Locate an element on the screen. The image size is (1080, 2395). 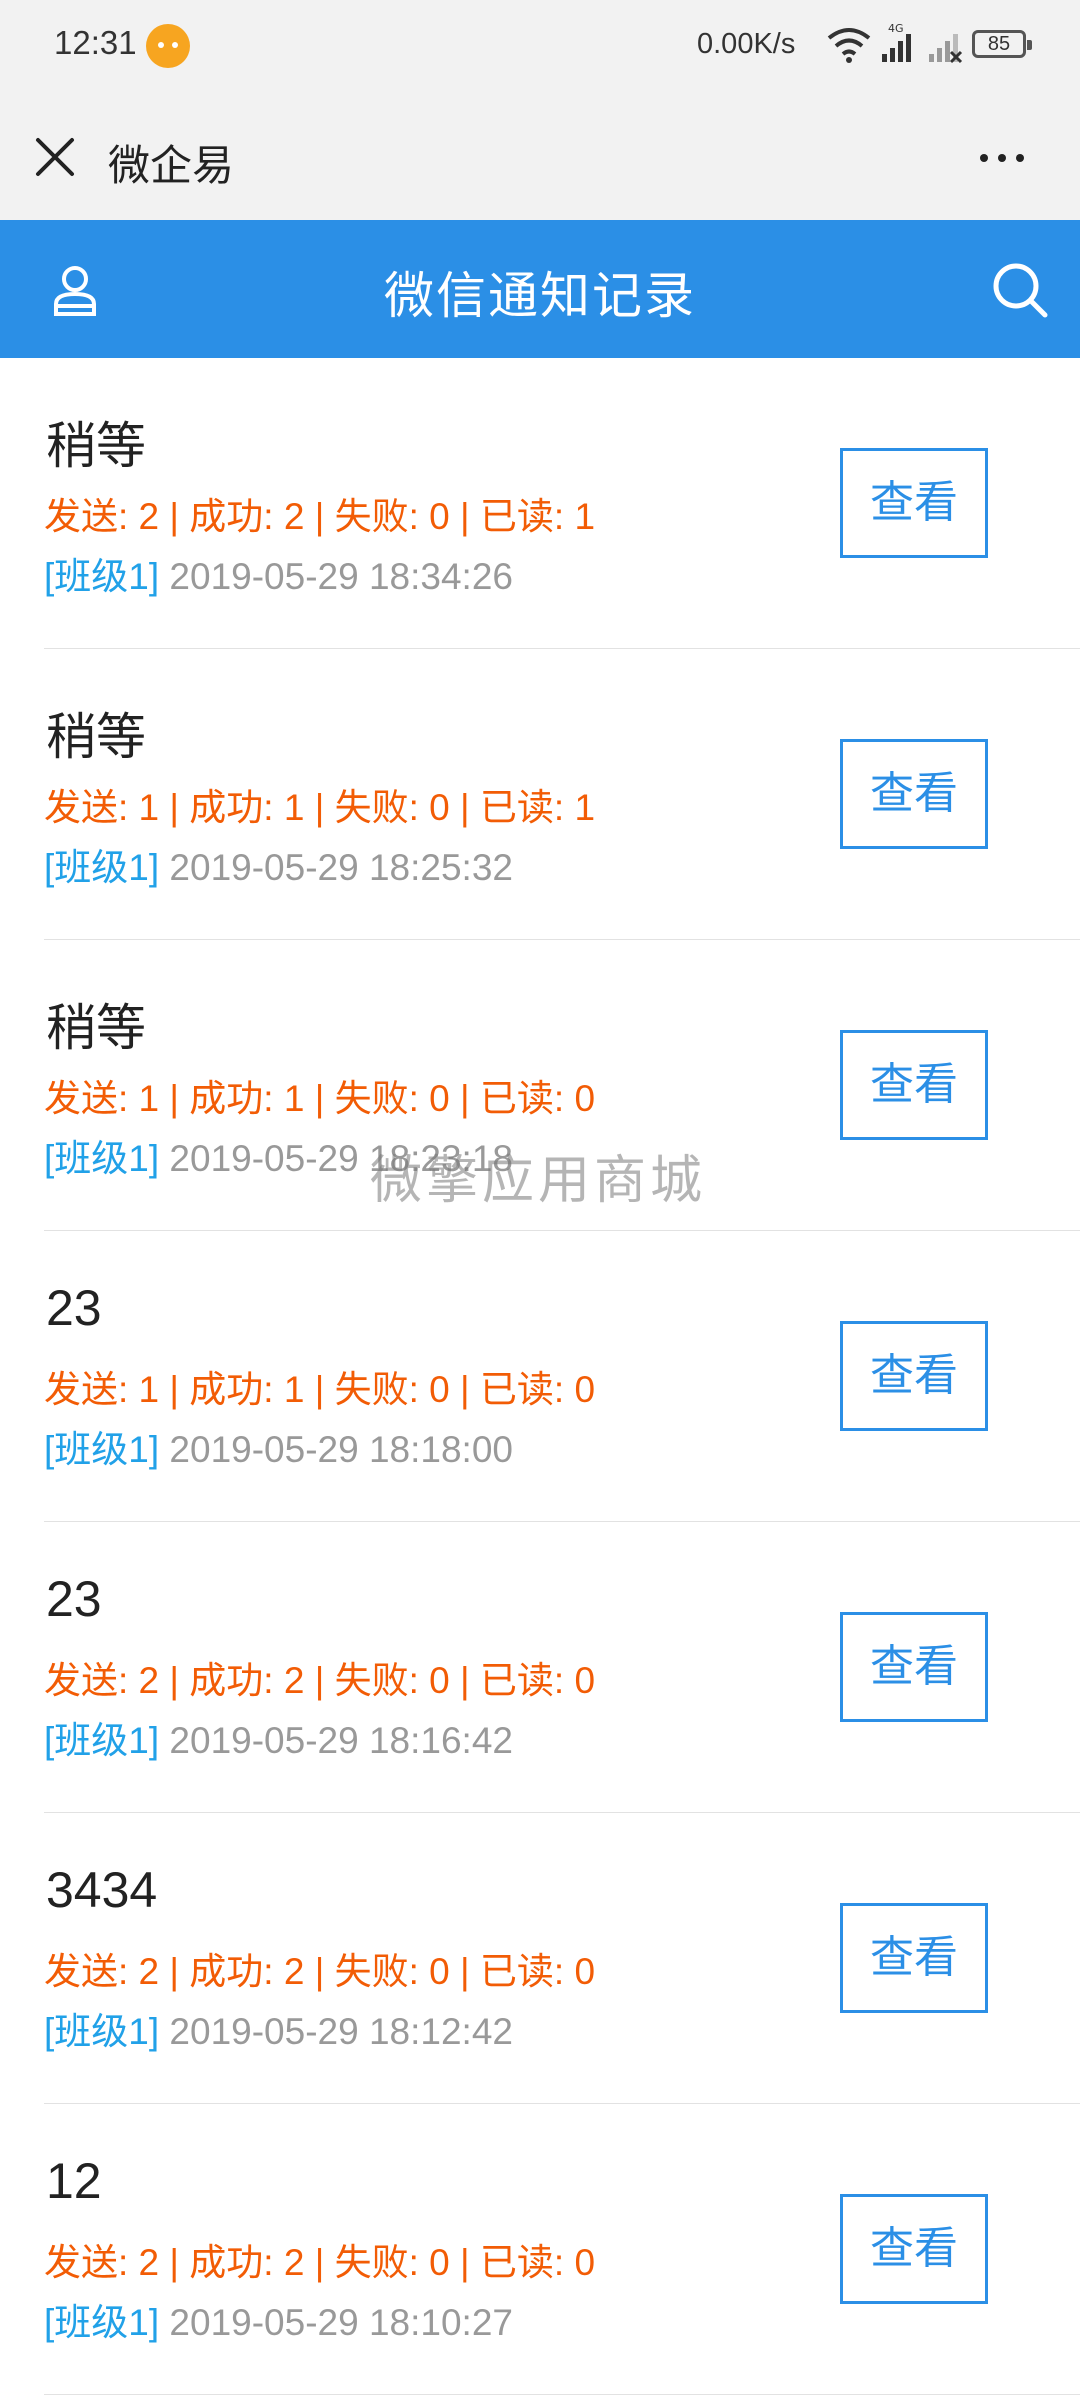
record-timestamp: 2019-05-29 18:10:27 is located at coordinates (341, 2322).